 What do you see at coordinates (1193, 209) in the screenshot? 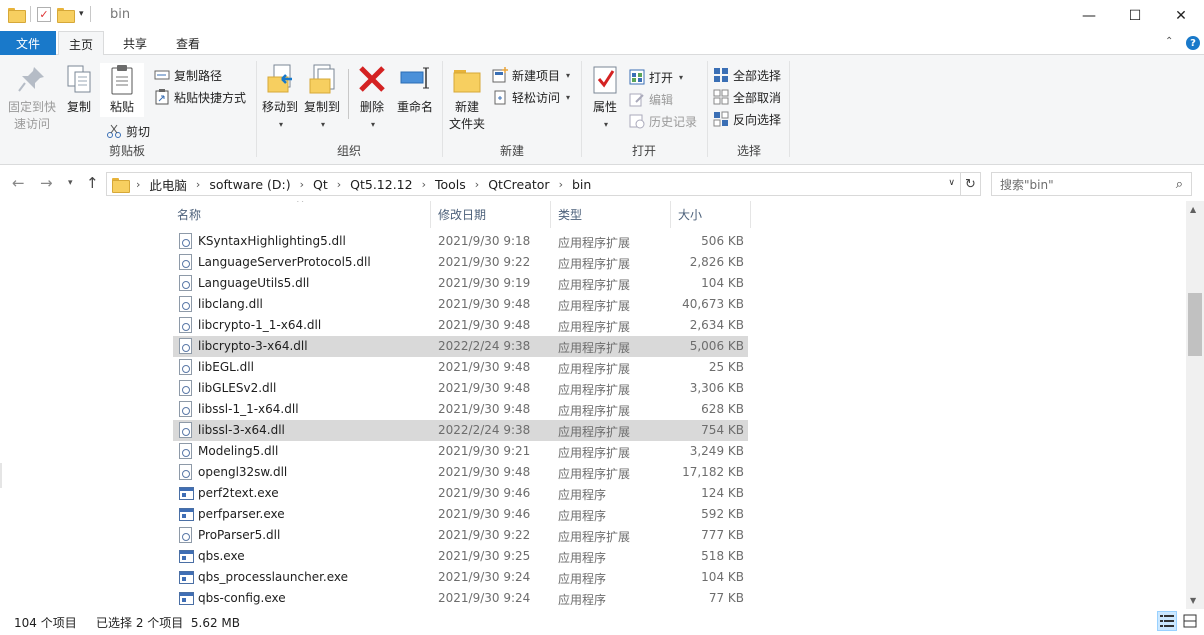
I see `scroll-up-icon: ▲` at bounding box center [1193, 209].